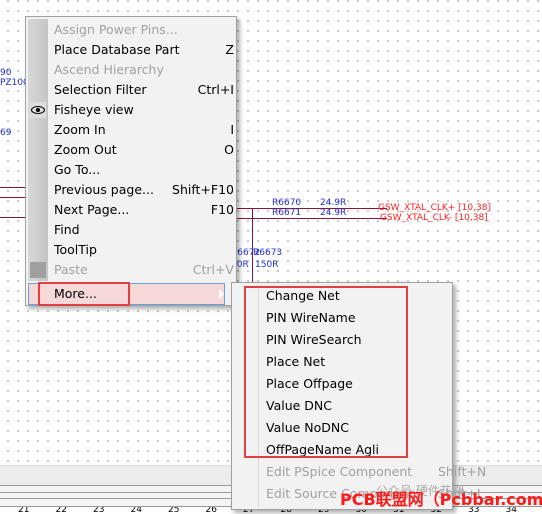  Describe the element at coordinates (232, 129) in the screenshot. I see `menu-item-shortcut: I` at that location.